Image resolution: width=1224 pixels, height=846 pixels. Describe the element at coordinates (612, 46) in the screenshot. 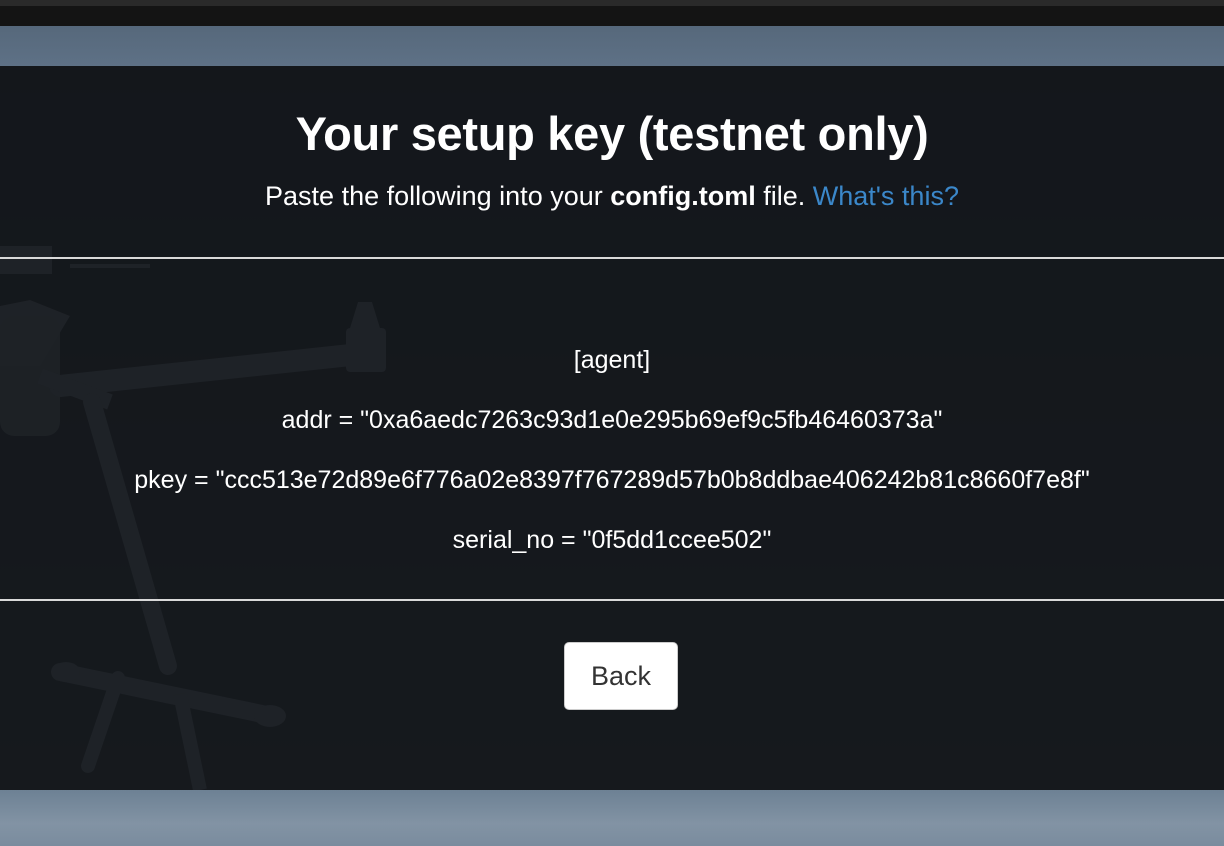

I see `background-sky-top` at that location.